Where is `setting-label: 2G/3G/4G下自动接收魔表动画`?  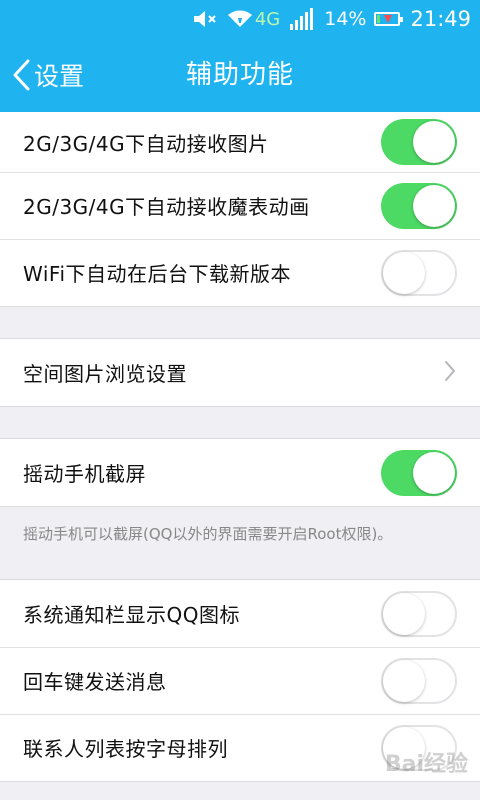 setting-label: 2G/3G/4G下自动接收魔表动画 is located at coordinates (166, 207).